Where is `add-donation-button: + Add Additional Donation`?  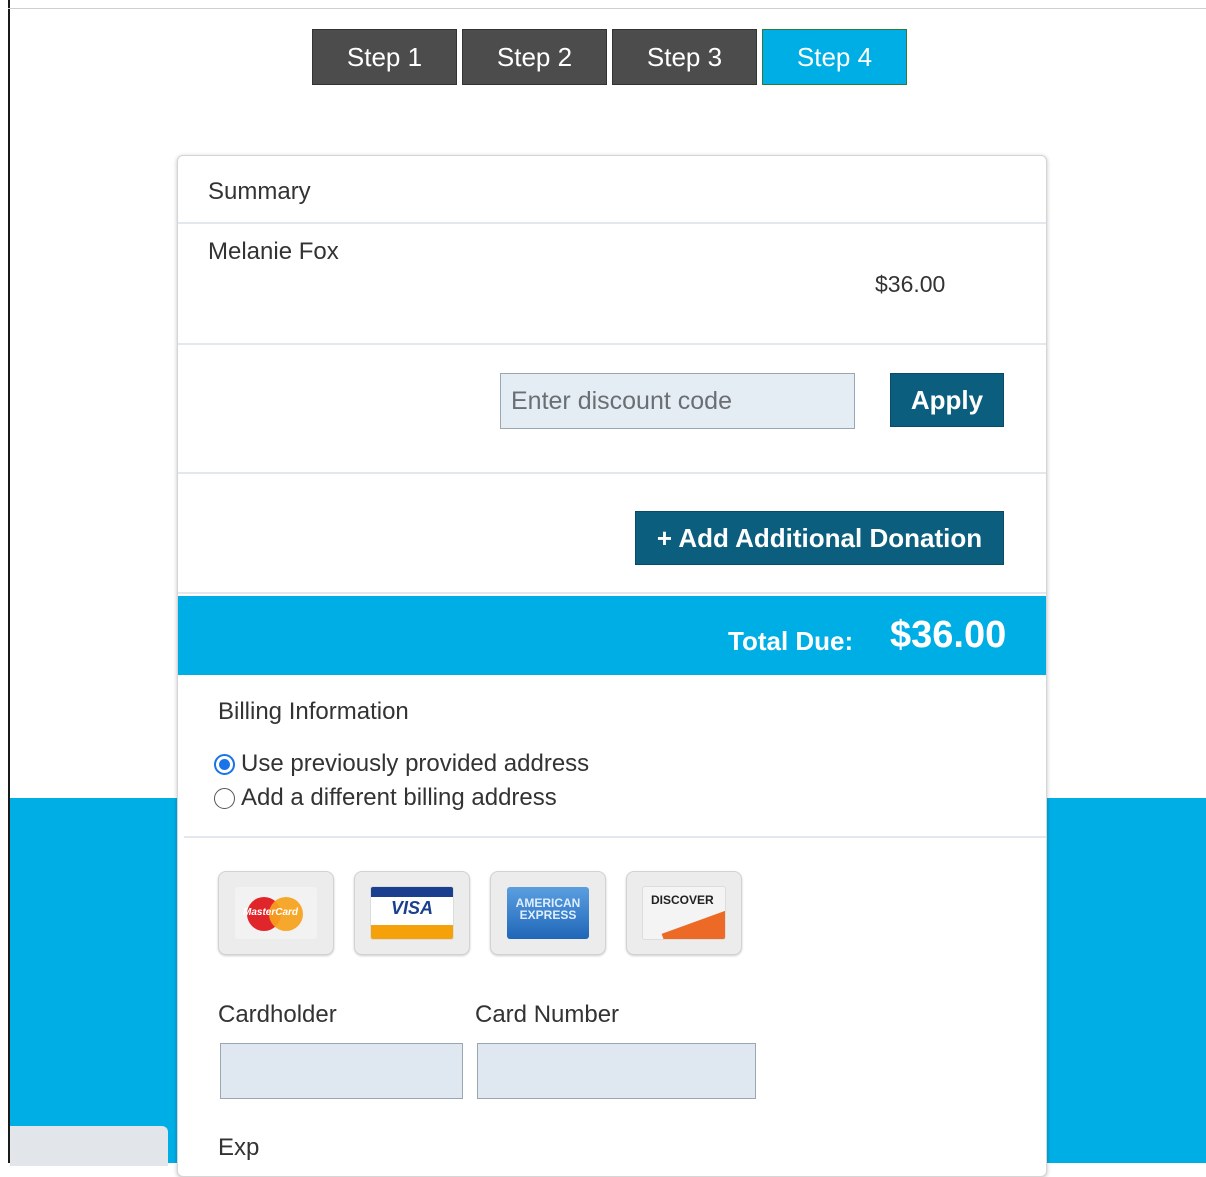 add-donation-button: + Add Additional Donation is located at coordinates (819, 538).